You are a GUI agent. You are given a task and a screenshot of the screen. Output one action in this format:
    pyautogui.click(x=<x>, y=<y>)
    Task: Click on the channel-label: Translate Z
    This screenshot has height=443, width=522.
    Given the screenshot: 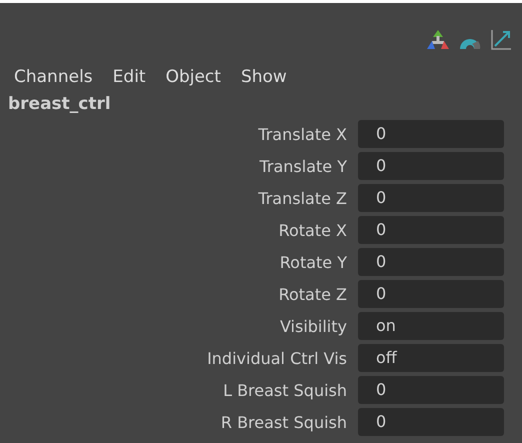 What is the action you would take?
    pyautogui.click(x=179, y=198)
    